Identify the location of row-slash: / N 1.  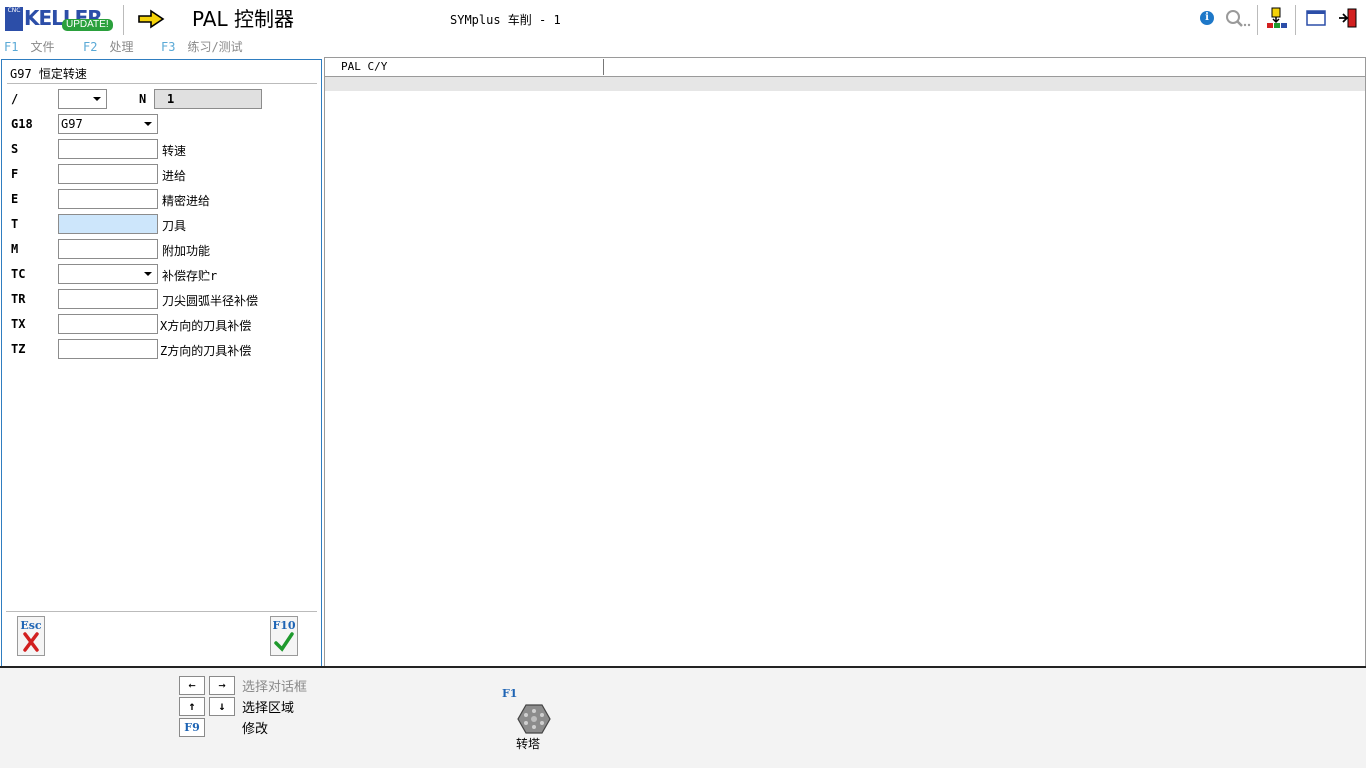
(161, 99).